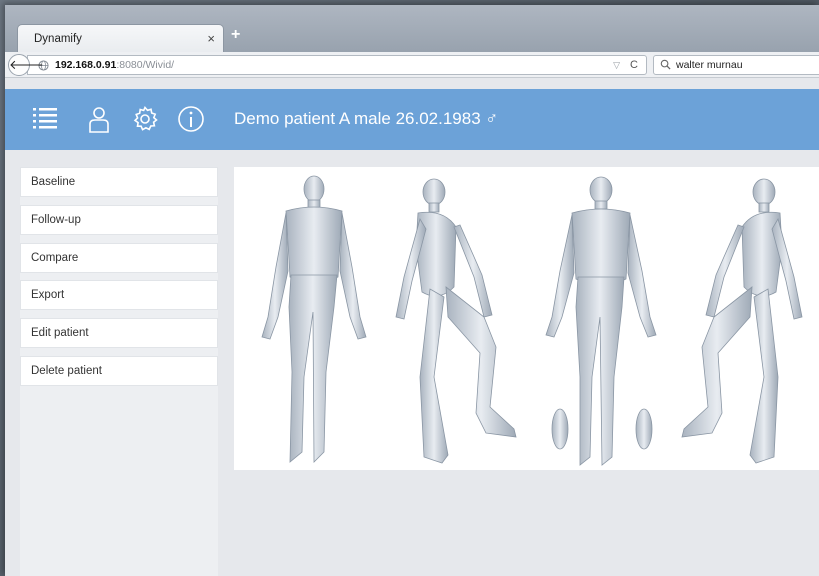 The image size is (819, 576). What do you see at coordinates (337, 65) in the screenshot?
I see `address-bar: 192.168.0.91:8080/Wivid/ ▽ C` at bounding box center [337, 65].